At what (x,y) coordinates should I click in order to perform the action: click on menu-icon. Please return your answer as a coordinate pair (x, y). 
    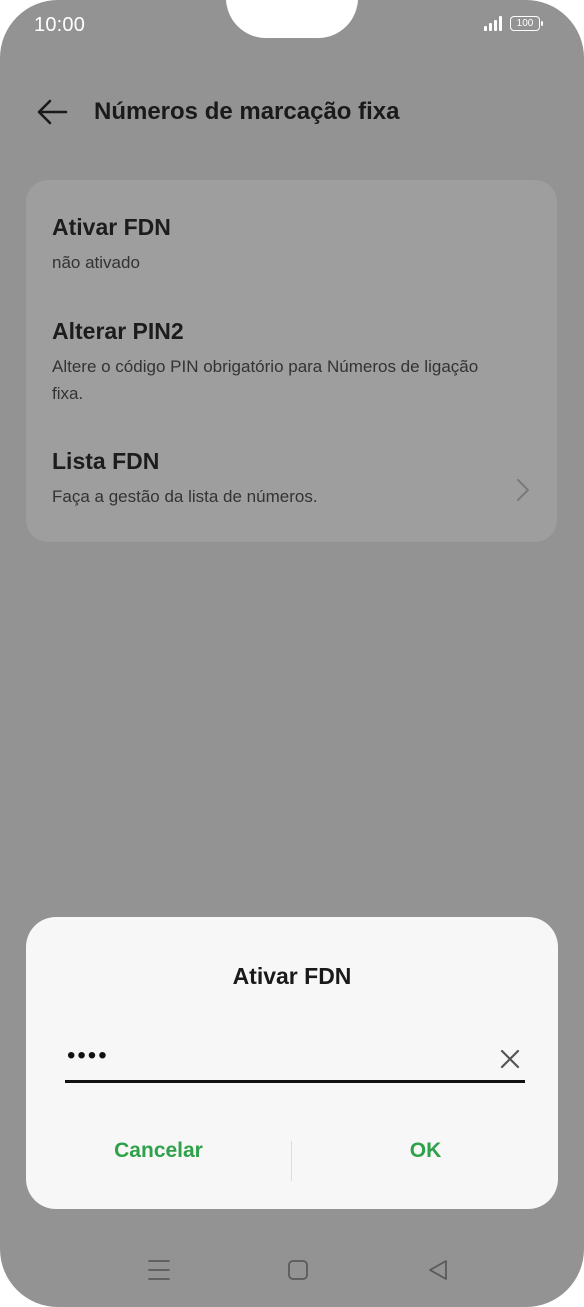
    Looking at the image, I should click on (159, 1272).